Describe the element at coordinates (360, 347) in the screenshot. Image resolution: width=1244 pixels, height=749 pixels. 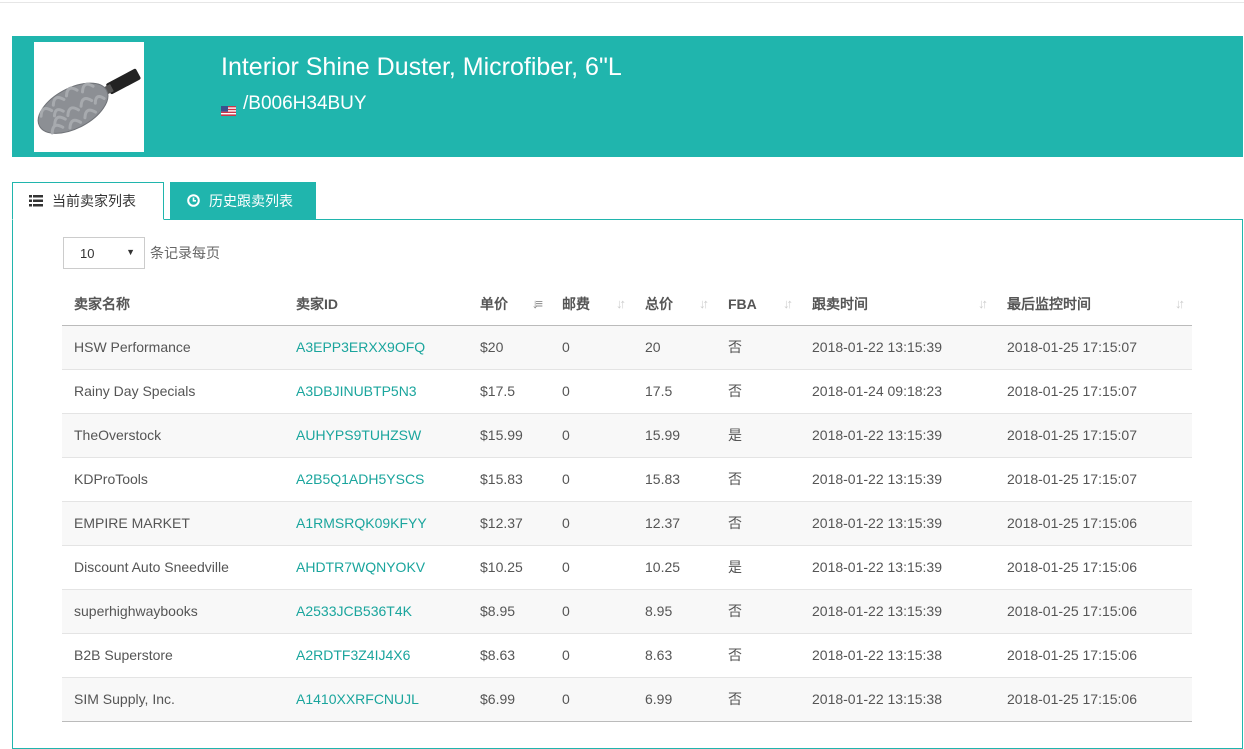
I see `seller-id-link: A3EPP3ERXX9OFQ` at that location.